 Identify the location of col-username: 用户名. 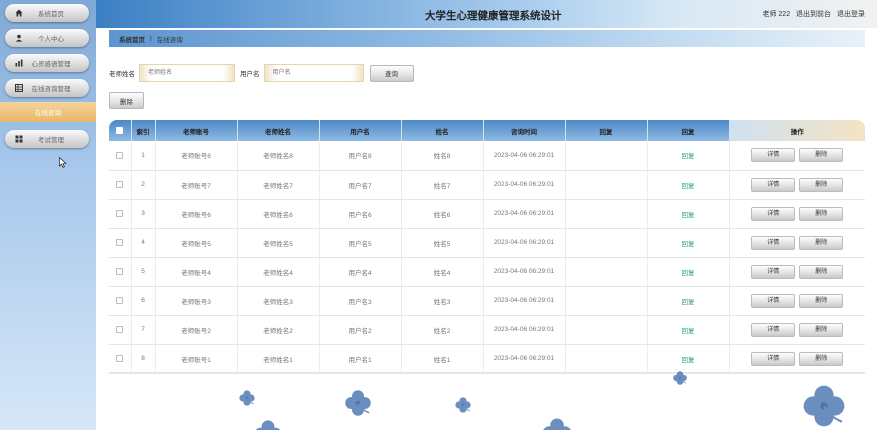
(360, 130).